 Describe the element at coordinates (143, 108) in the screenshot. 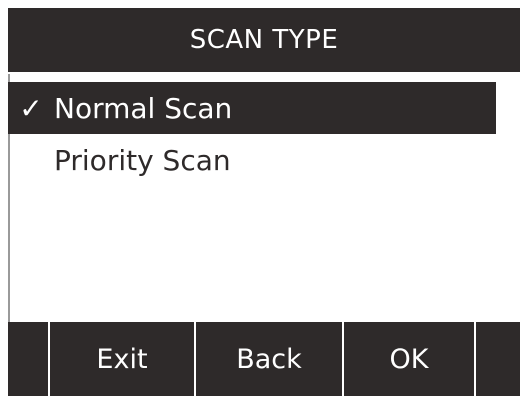

I see `menu-item-label: Normal Scan` at that location.